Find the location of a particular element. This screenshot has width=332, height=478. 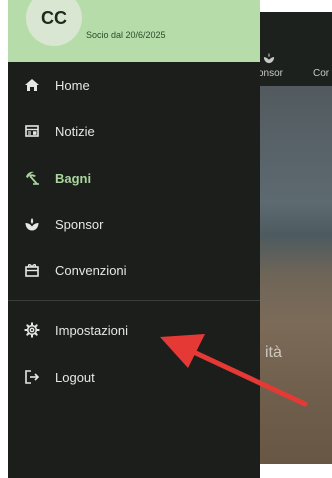

menu-item-bagni: Bagni is located at coordinates (134, 178).